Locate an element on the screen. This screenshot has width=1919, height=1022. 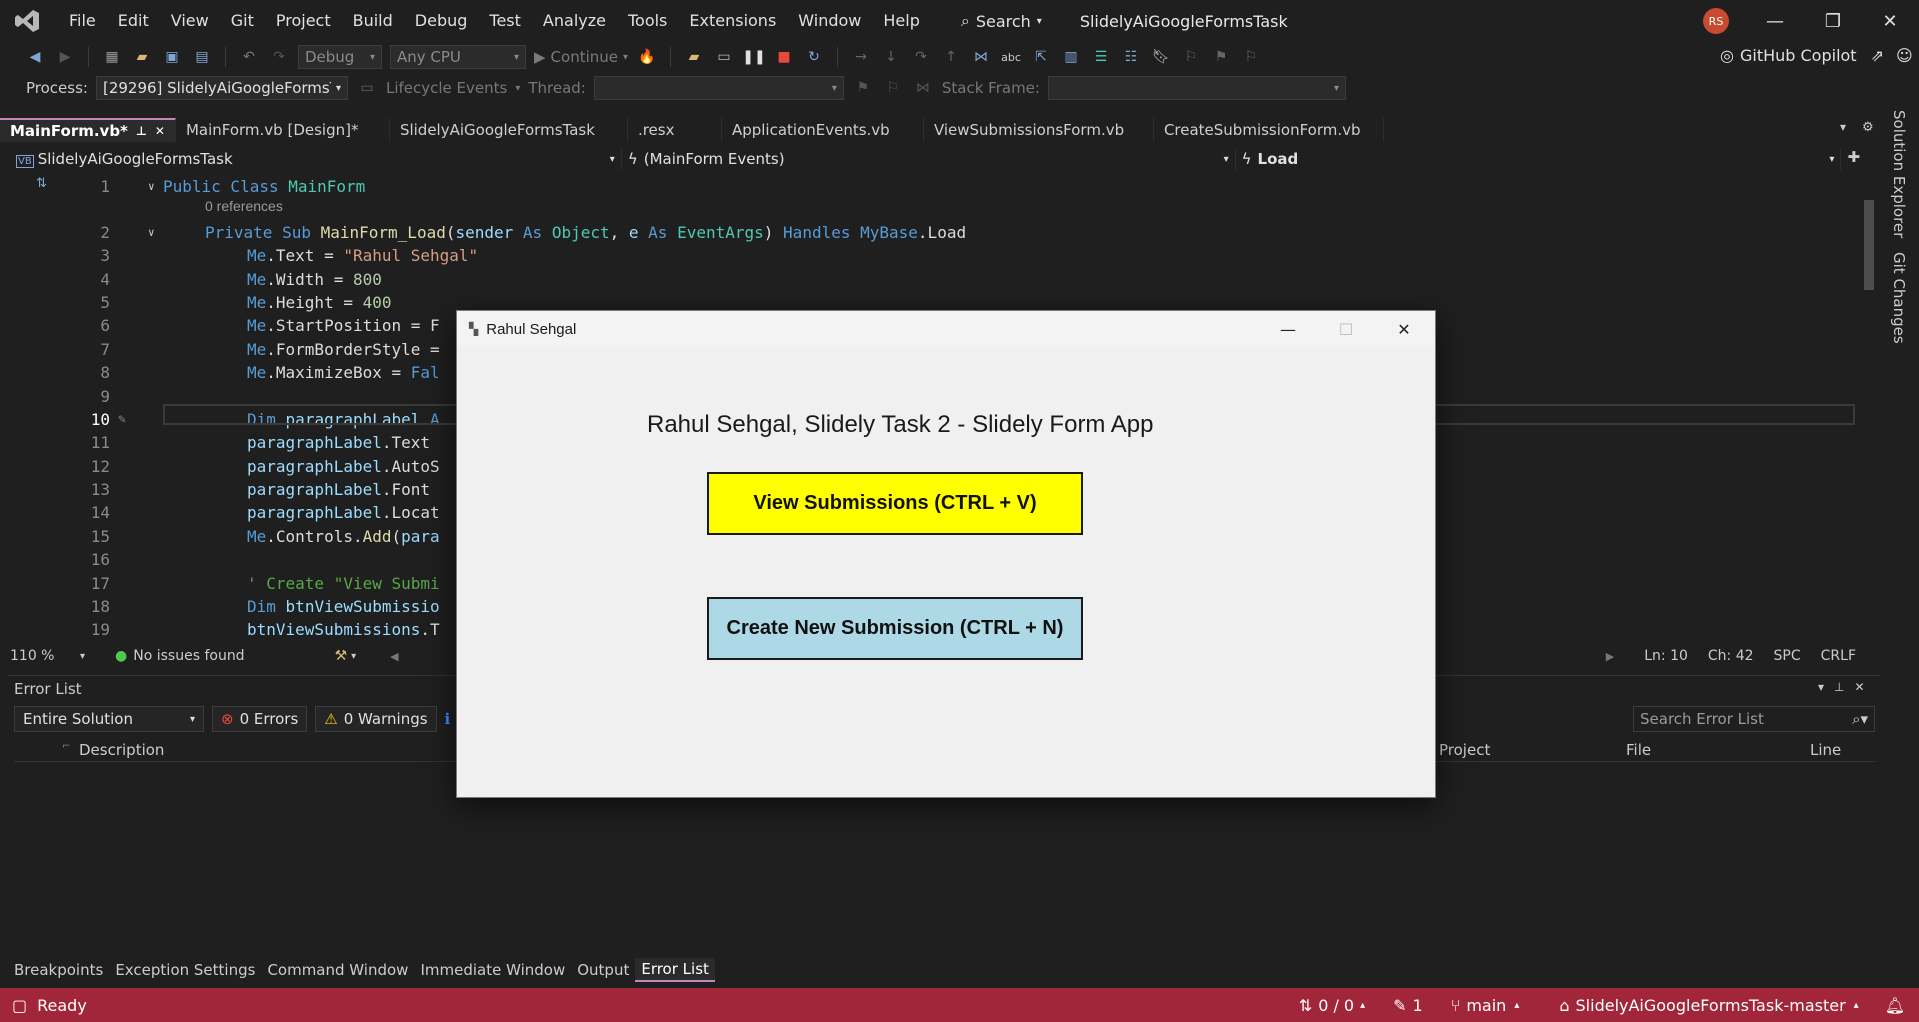
split-icon: ✚ is located at coordinates (1853, 159).